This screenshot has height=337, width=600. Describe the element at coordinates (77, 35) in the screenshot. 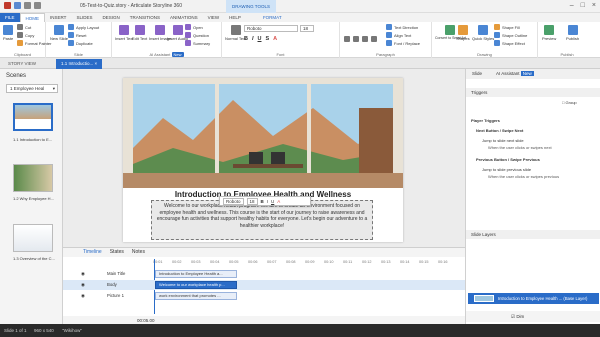

I see `reset-button: Reset` at that location.